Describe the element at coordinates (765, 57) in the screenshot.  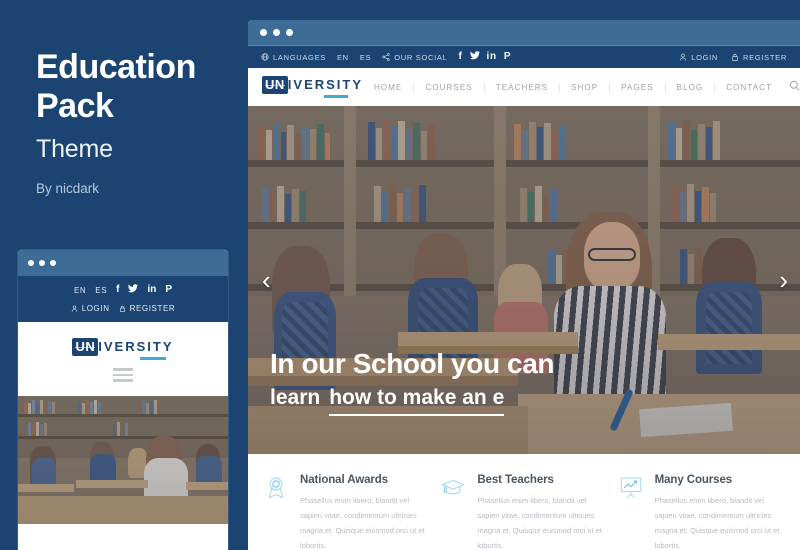
I see `register-label: REGISTER` at that location.